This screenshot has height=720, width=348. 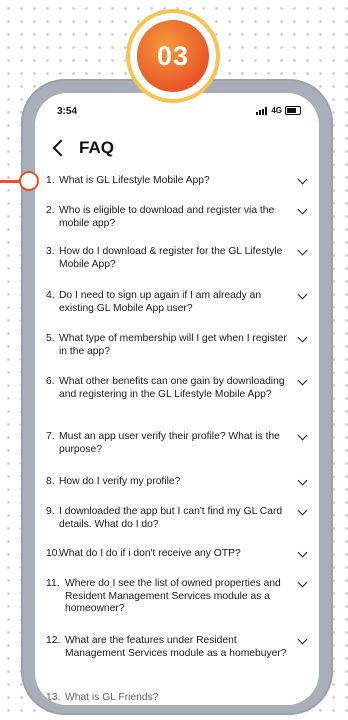 I want to click on faq-number: 7., so click(x=50, y=436).